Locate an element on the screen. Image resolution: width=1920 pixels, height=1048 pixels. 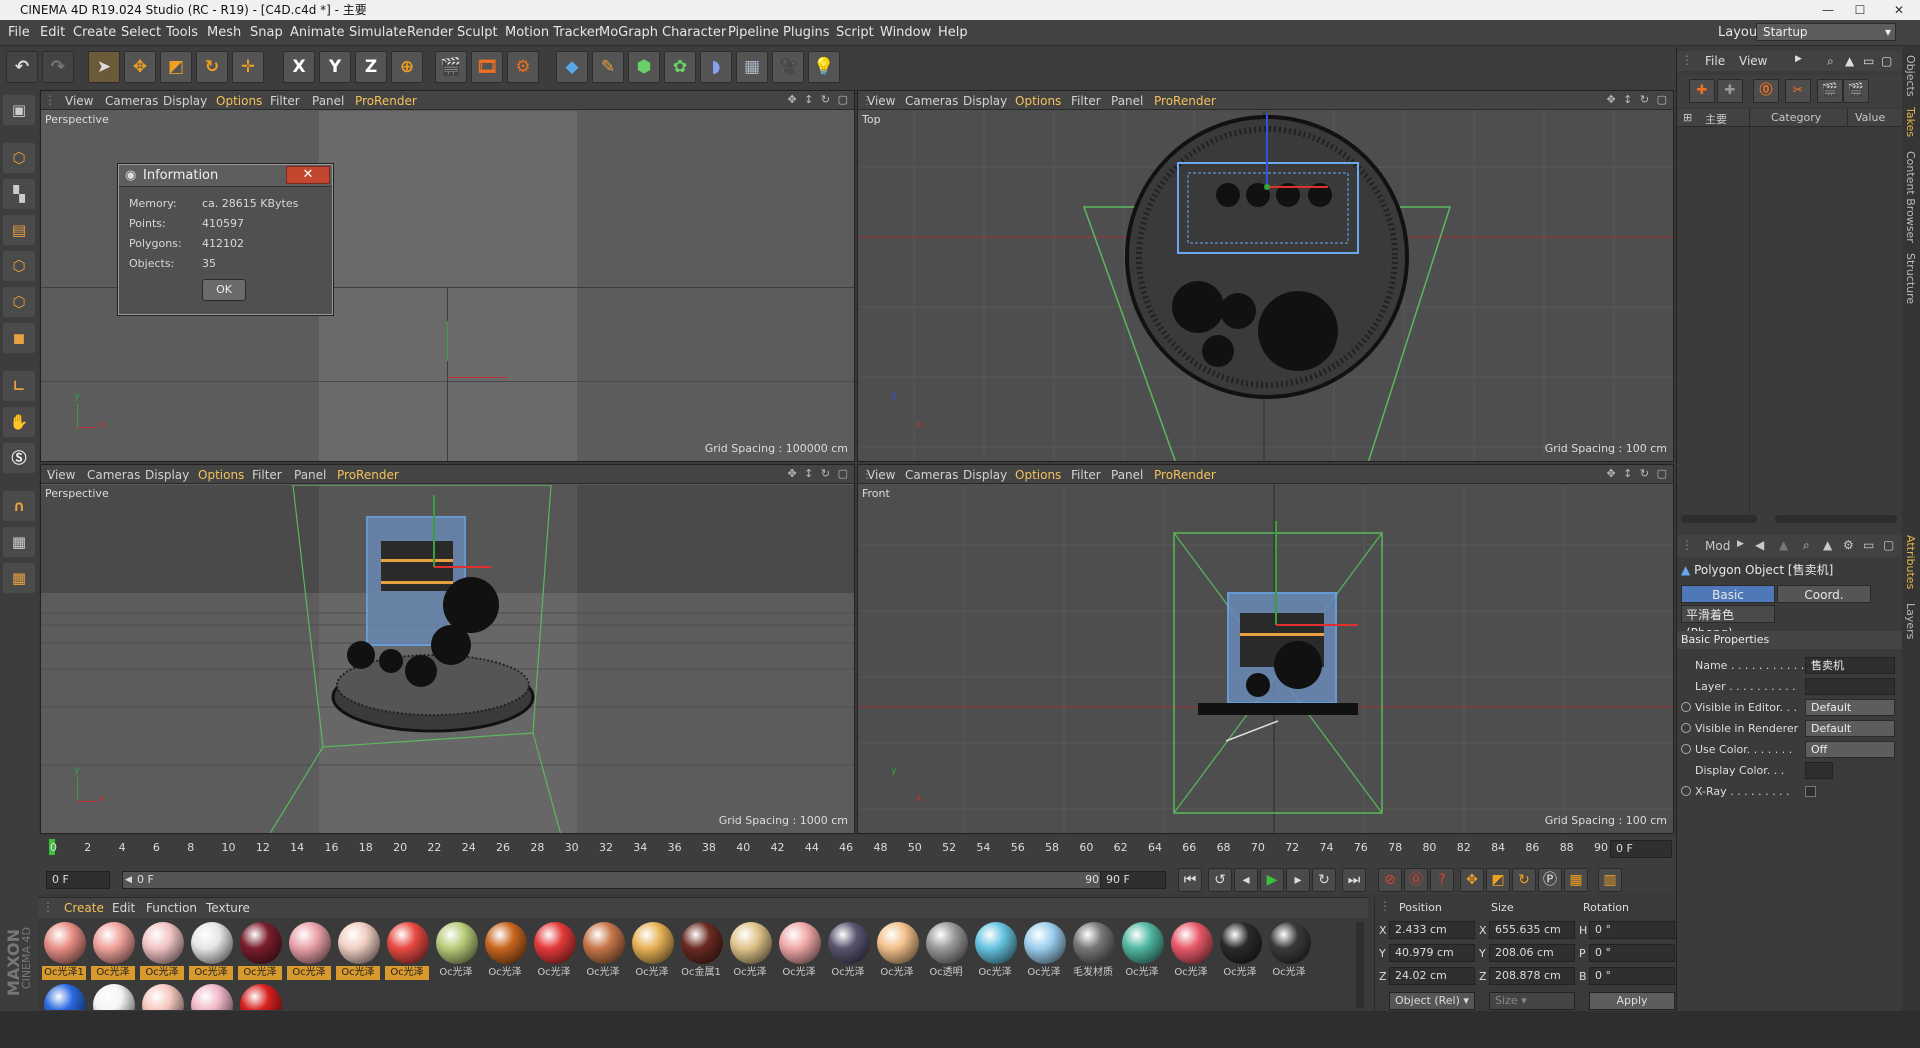
size-y-field: 208.06 cm is located at coordinates (1532, 953).